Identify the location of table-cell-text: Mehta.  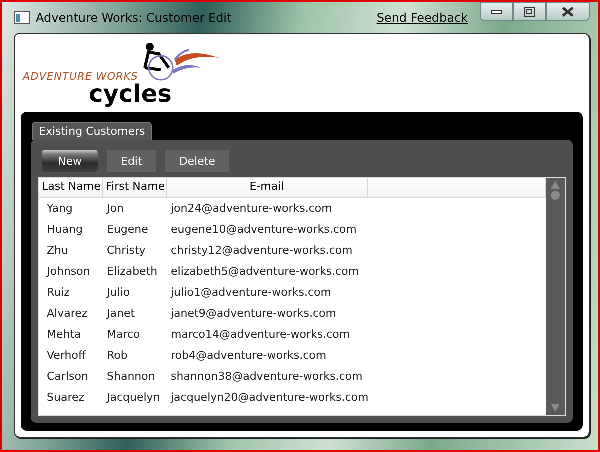
(64, 334).